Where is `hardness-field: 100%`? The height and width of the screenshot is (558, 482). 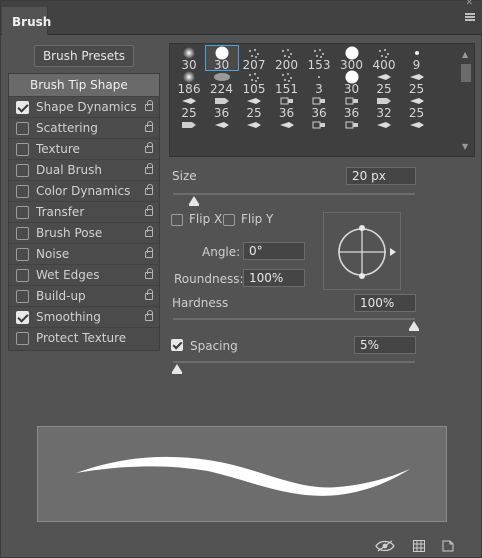
hardness-field: 100% is located at coordinates (385, 303).